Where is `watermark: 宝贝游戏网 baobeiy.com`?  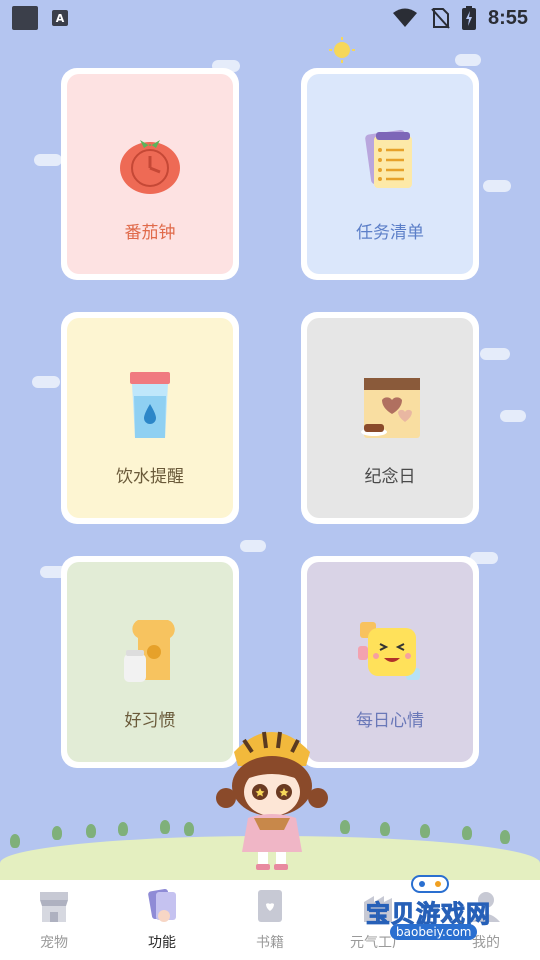
watermark: 宝贝游戏网 baobeiy.com is located at coordinates (445, 911).